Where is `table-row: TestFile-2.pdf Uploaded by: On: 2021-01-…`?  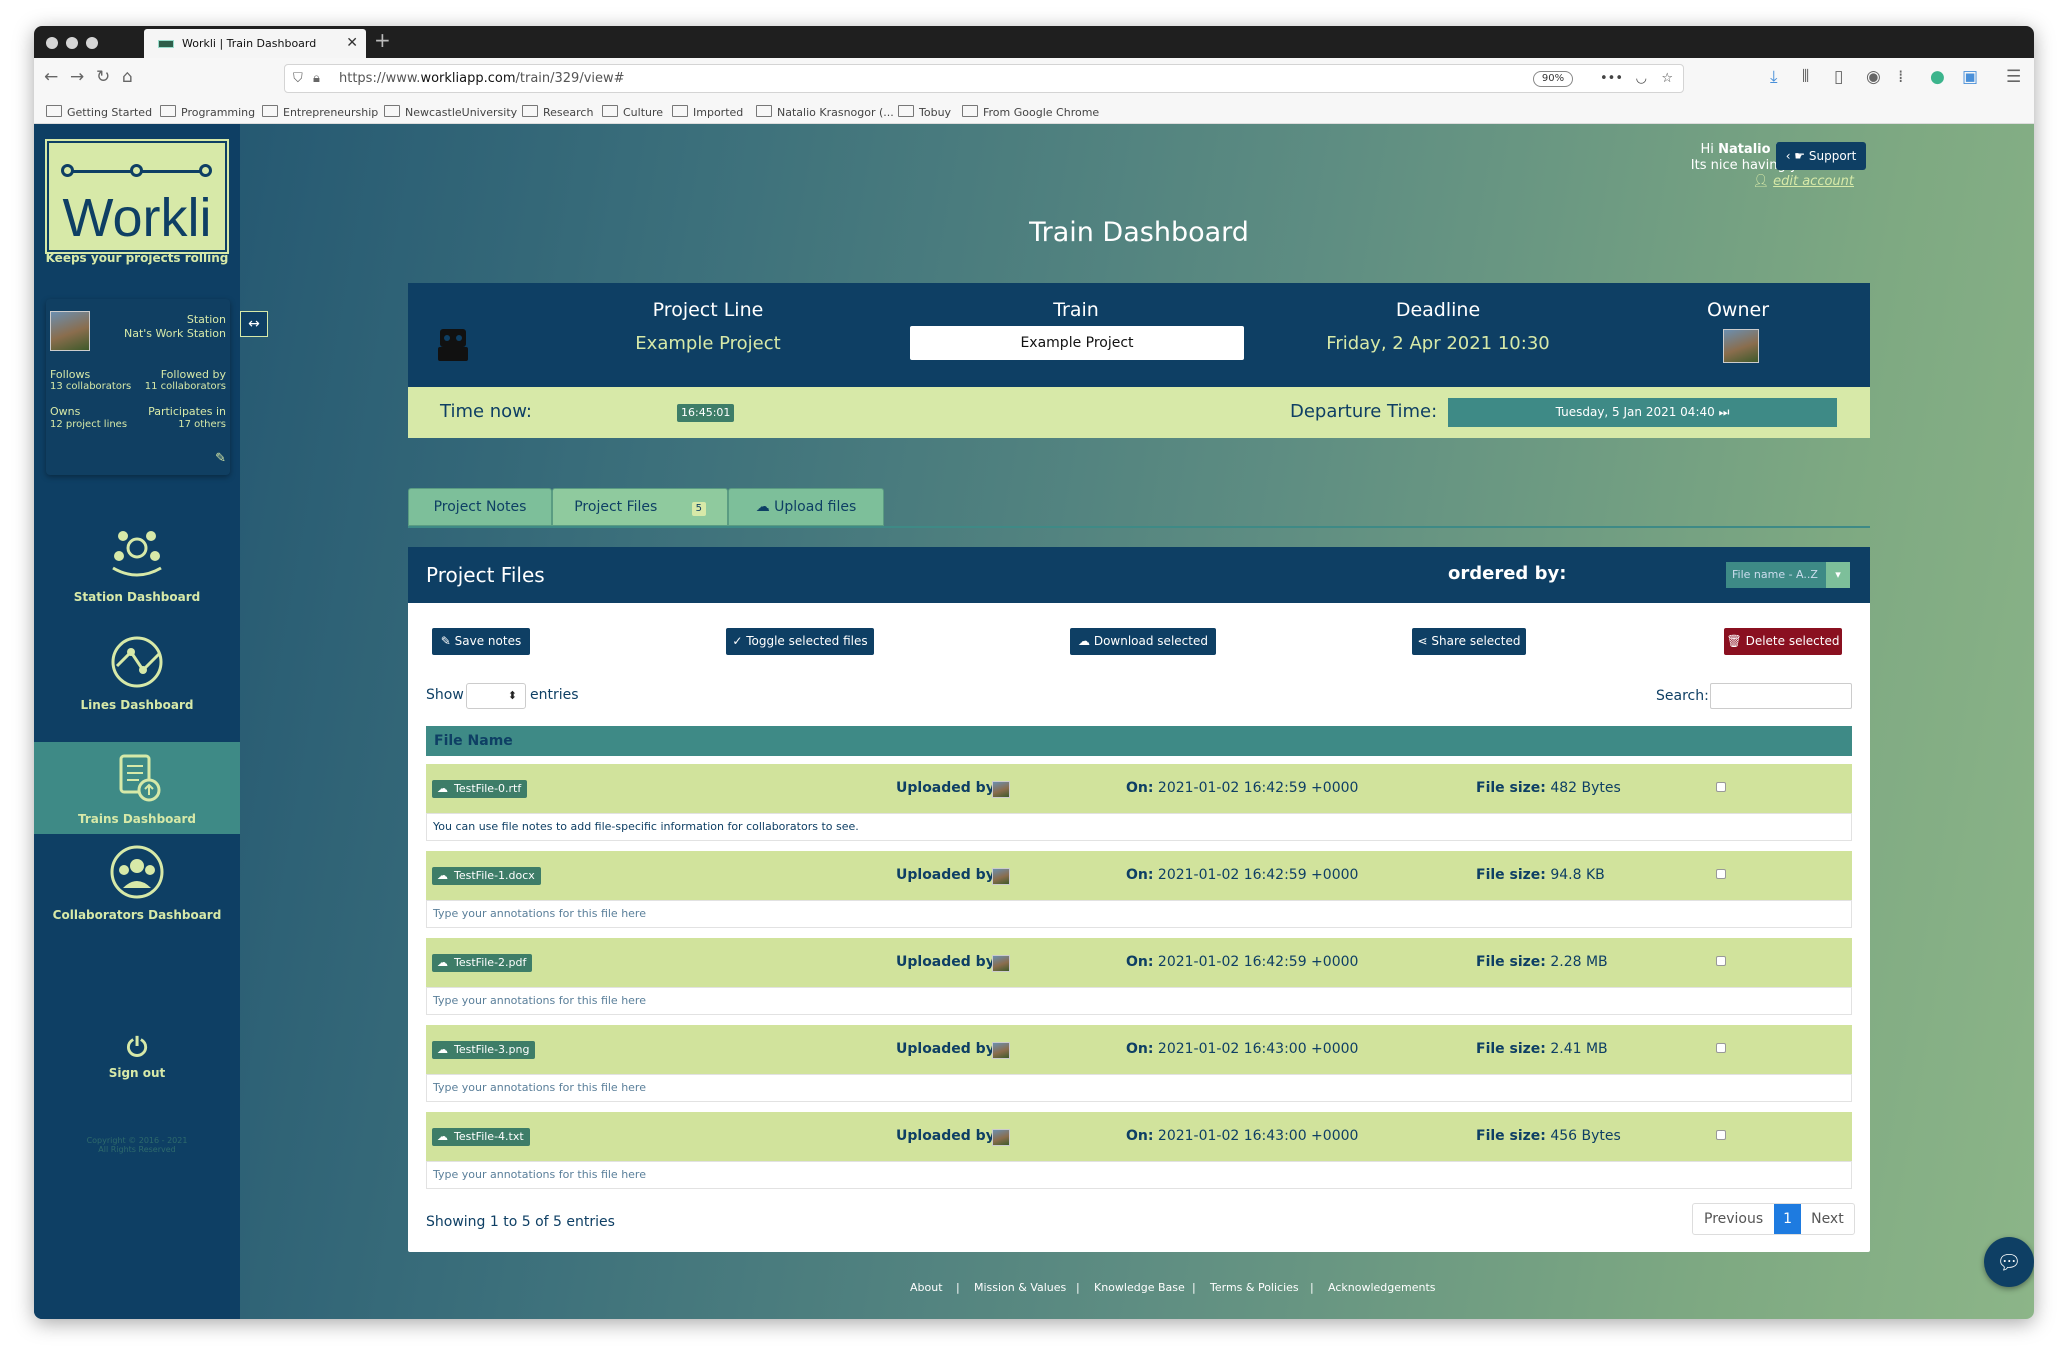
table-row: TestFile-2.pdf Uploaded by: On: 2021-01-… is located at coordinates (1139, 962).